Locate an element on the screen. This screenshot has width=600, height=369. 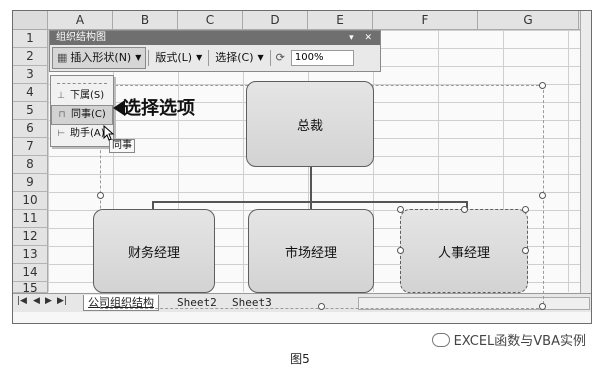
org-box-label: 人事经理 is located at coordinates (463, 253).